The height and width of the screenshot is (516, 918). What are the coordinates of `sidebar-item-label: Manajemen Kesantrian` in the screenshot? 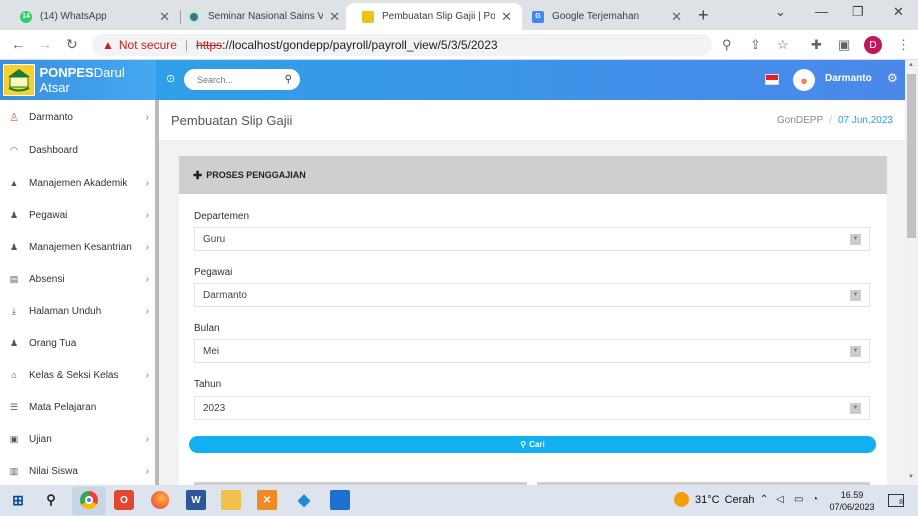 It's located at (80, 247).